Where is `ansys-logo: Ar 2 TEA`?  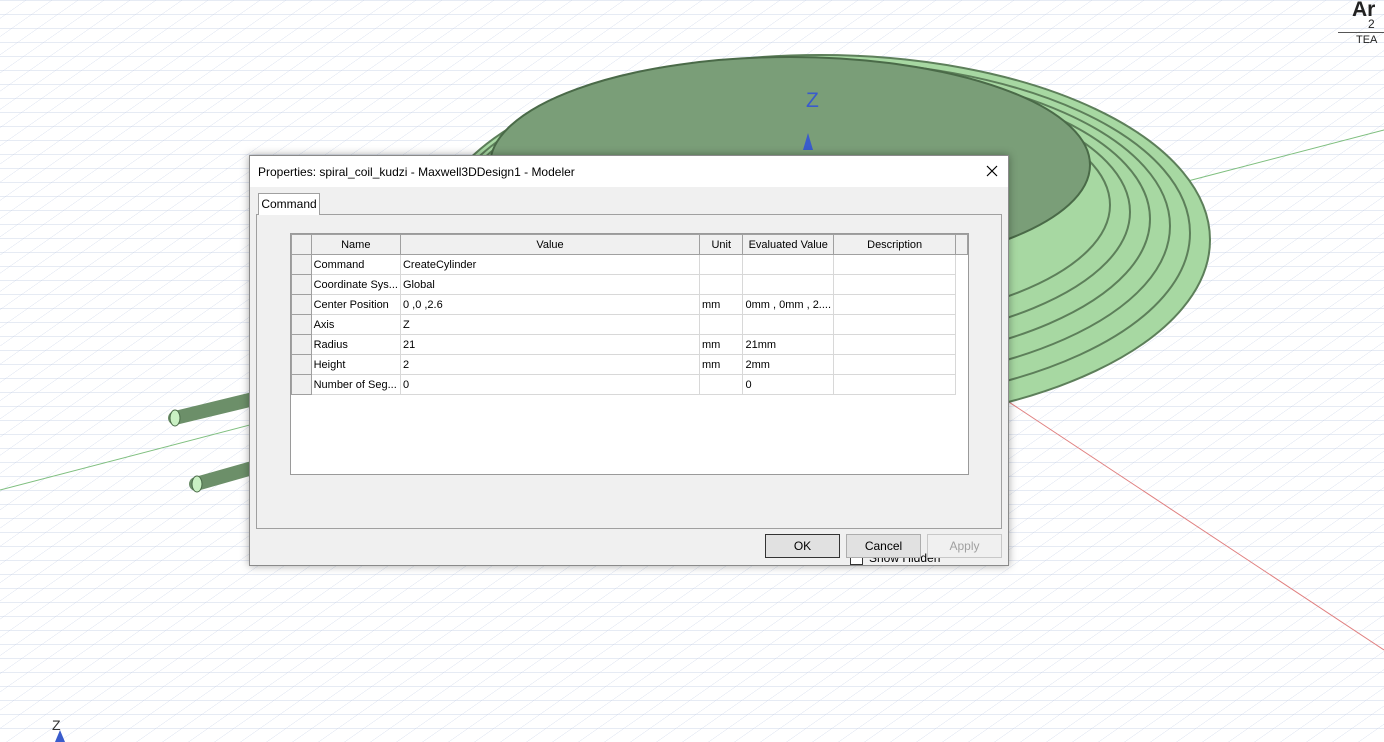 ansys-logo: Ar 2 TEA is located at coordinates (1361, 25).